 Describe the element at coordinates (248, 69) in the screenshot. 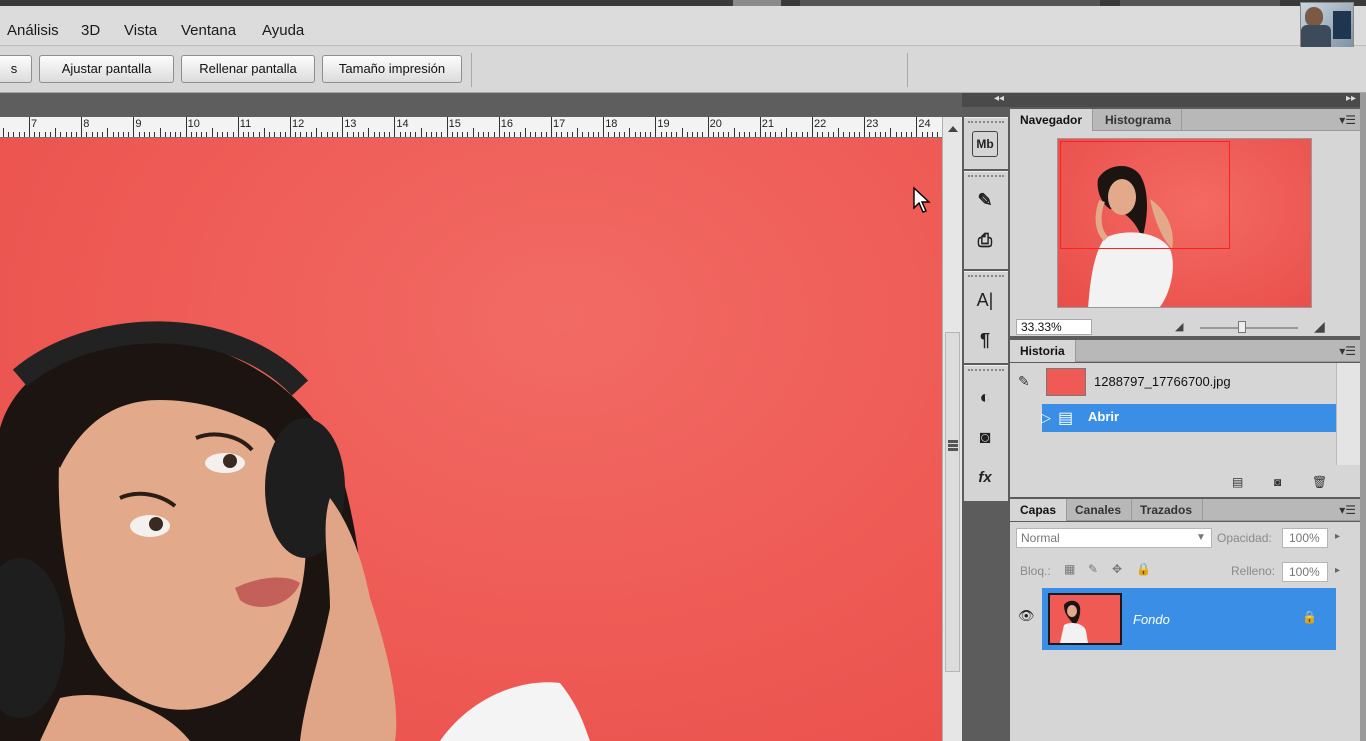

I see `fill-screen-button: Rellenar pantalla` at that location.